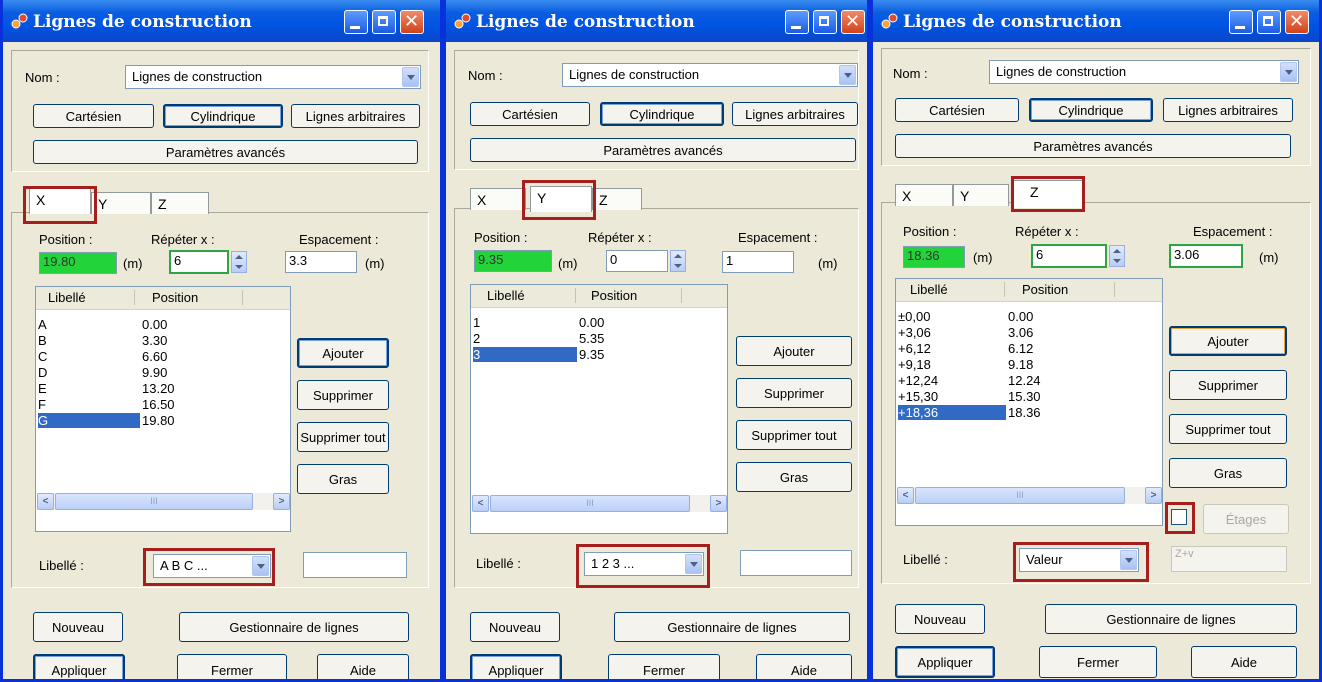  I want to click on list-item: +3,06 3.06, so click(1029, 332).